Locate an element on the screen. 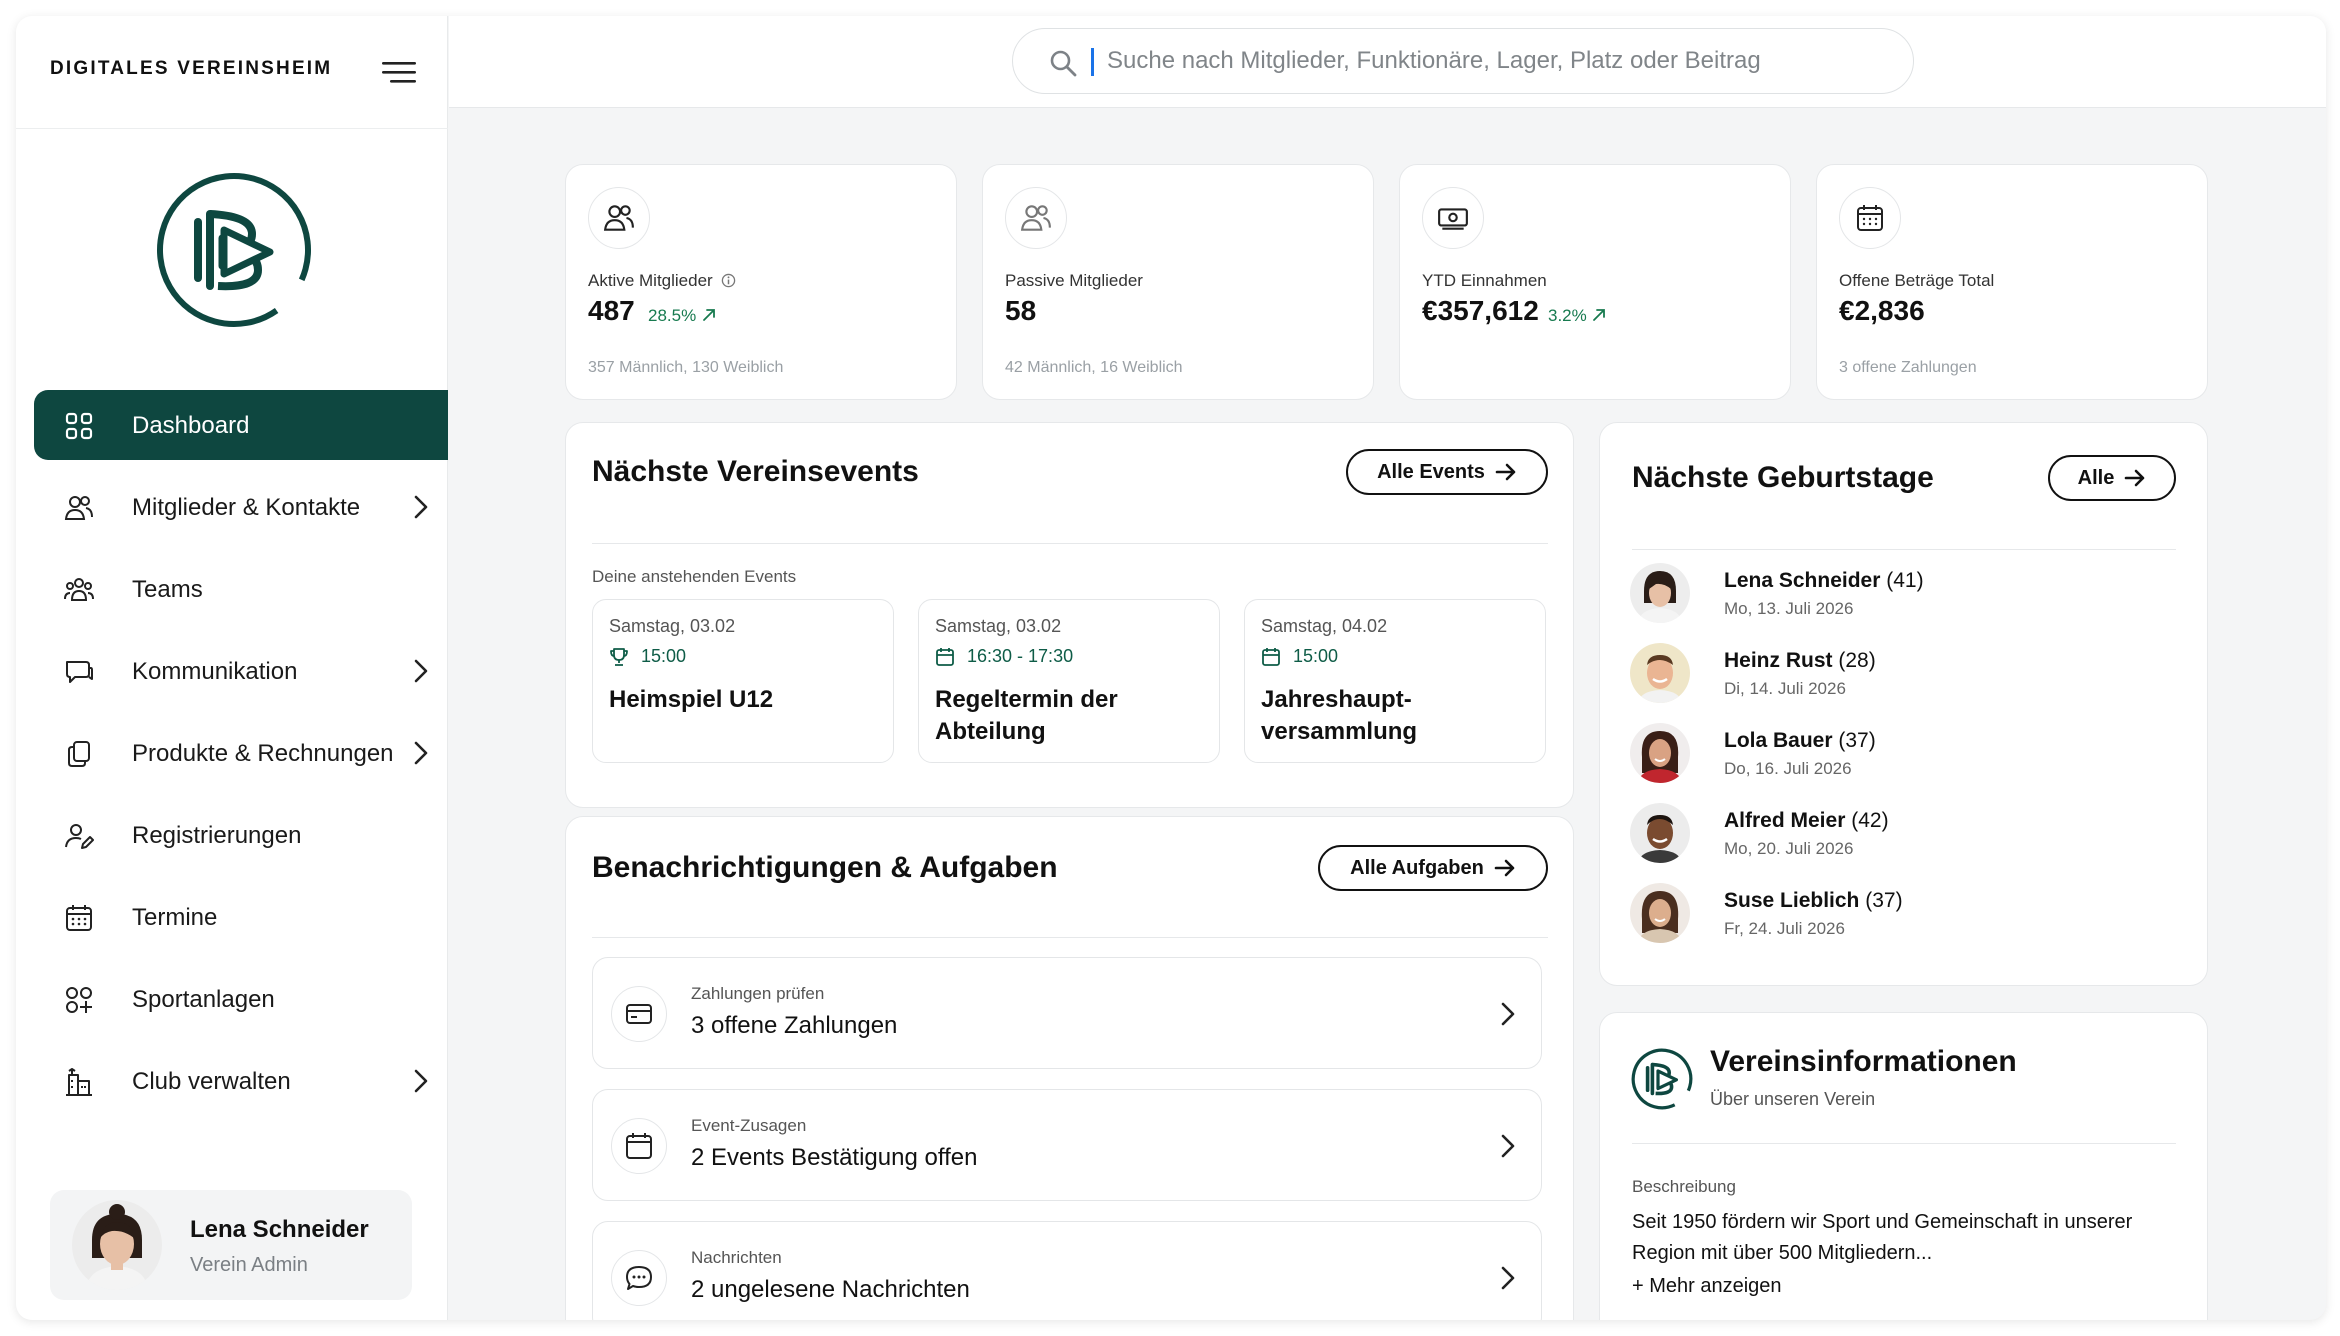  sidebar-item-label: Produkte & Rechnungen is located at coordinates (263, 753).